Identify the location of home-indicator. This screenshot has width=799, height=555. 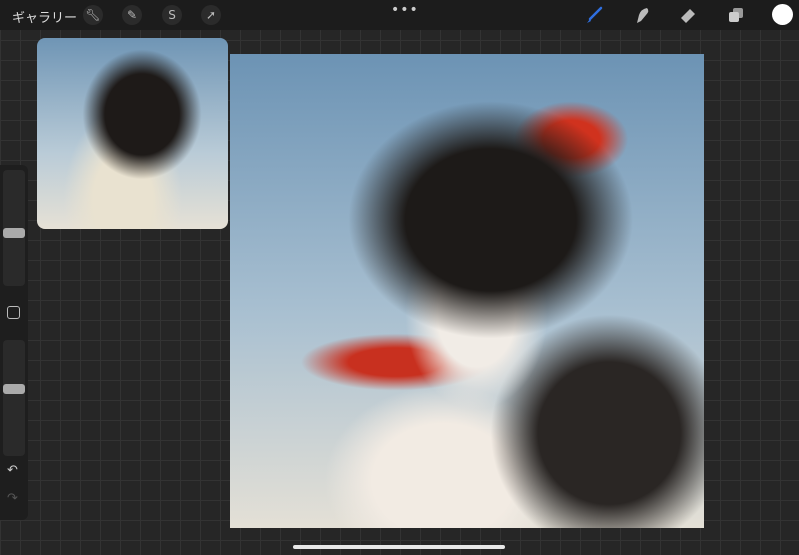
(399, 547).